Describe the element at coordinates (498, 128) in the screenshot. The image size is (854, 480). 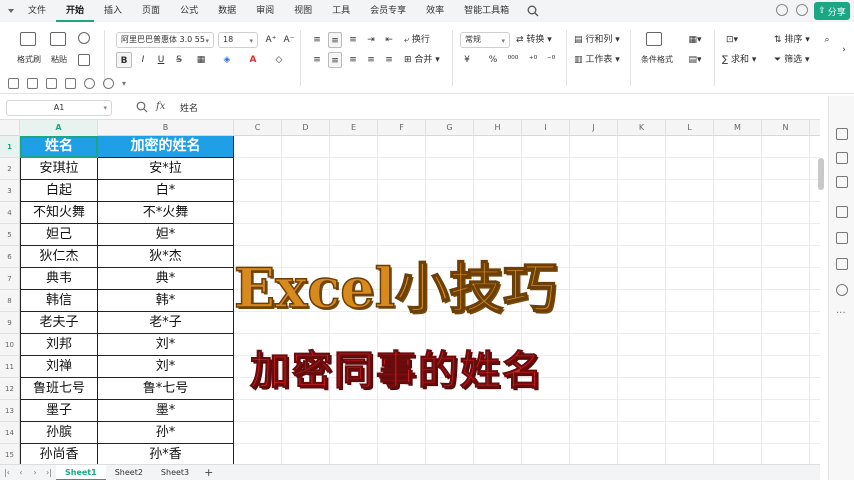
I see `column-header-h: H` at that location.